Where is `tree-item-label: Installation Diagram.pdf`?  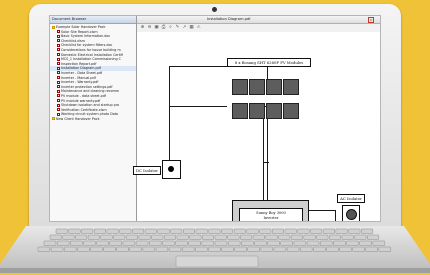 tree-item-label: Installation Diagram.pdf is located at coordinates (81, 68).